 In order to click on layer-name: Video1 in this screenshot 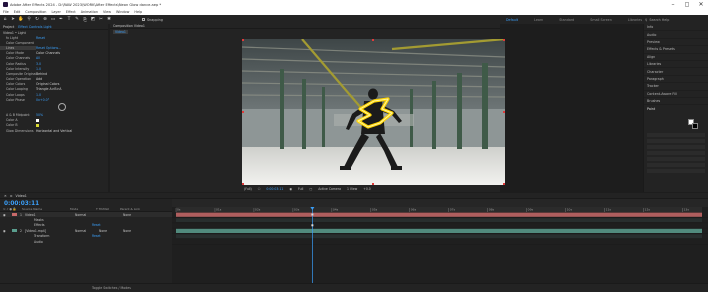, I will do `click(50, 215)`.